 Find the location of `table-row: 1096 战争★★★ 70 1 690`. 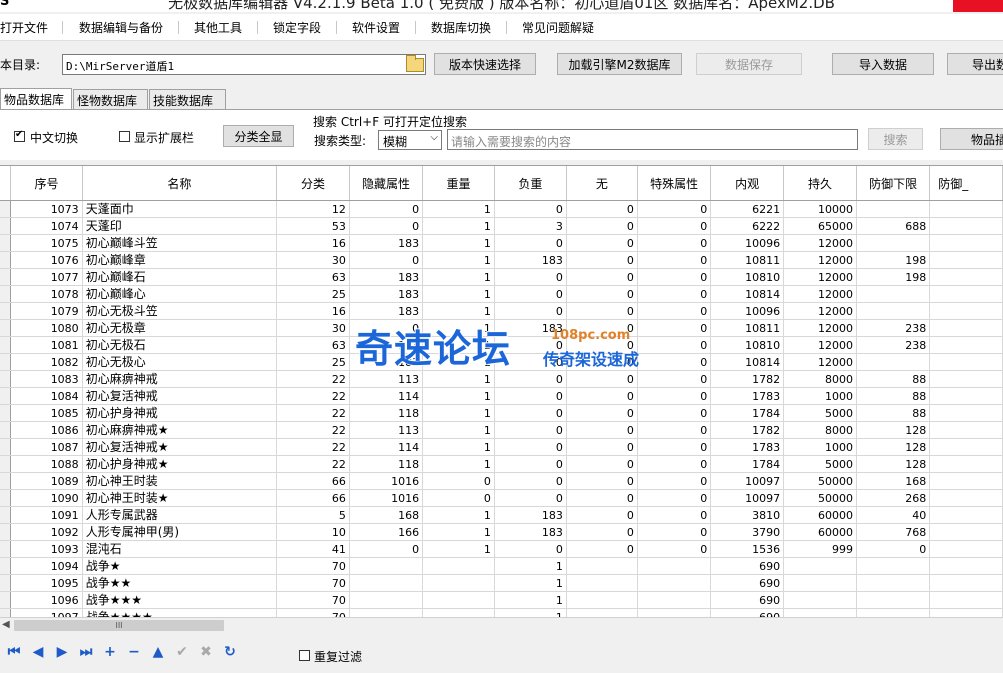

table-row: 1096 战争★★★ 70 1 690 is located at coordinates (501, 600).